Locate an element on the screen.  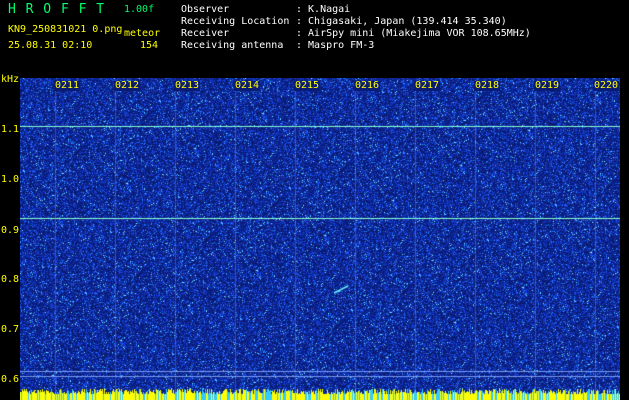
observer-label: Observer is located at coordinates (205, 9).